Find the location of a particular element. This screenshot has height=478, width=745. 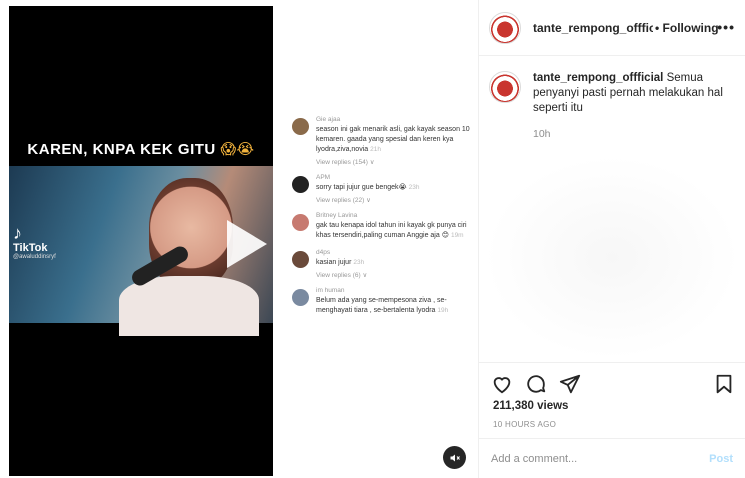

tiktok-watermark-name: TikTok is located at coordinates (30, 248).